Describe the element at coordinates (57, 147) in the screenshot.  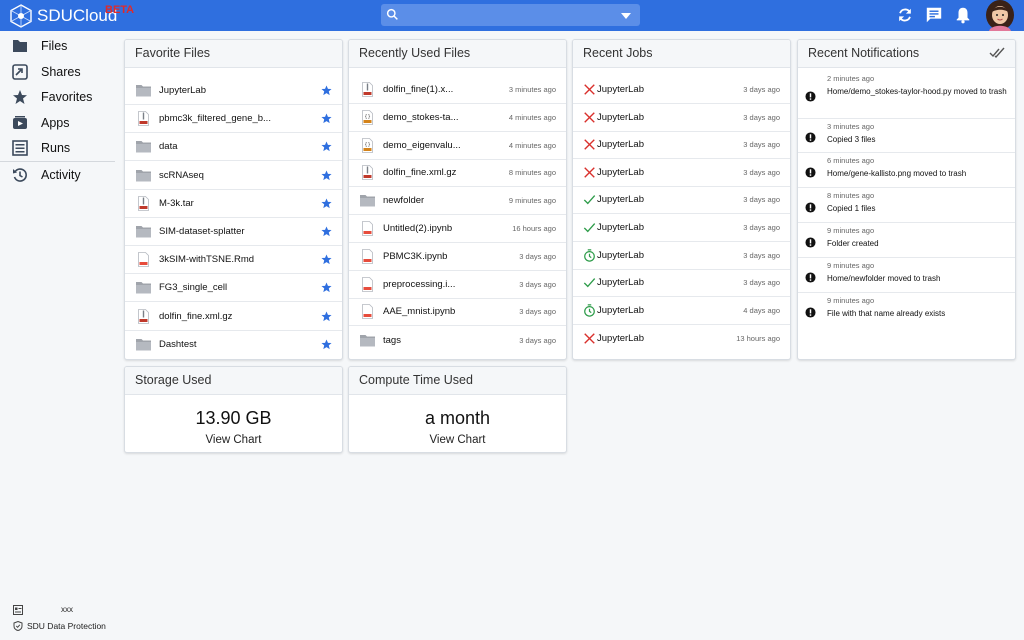
I see `sidebar-item-runs: Runs` at that location.